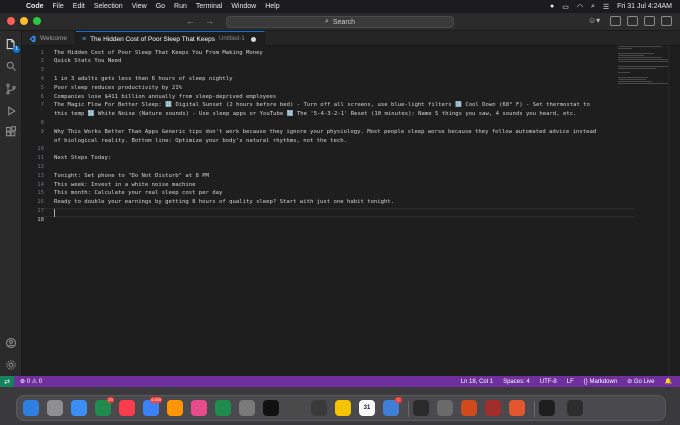 The height and width of the screenshot is (425, 680). Describe the element at coordinates (295, 408) in the screenshot. I see `reminders-icon` at that location.